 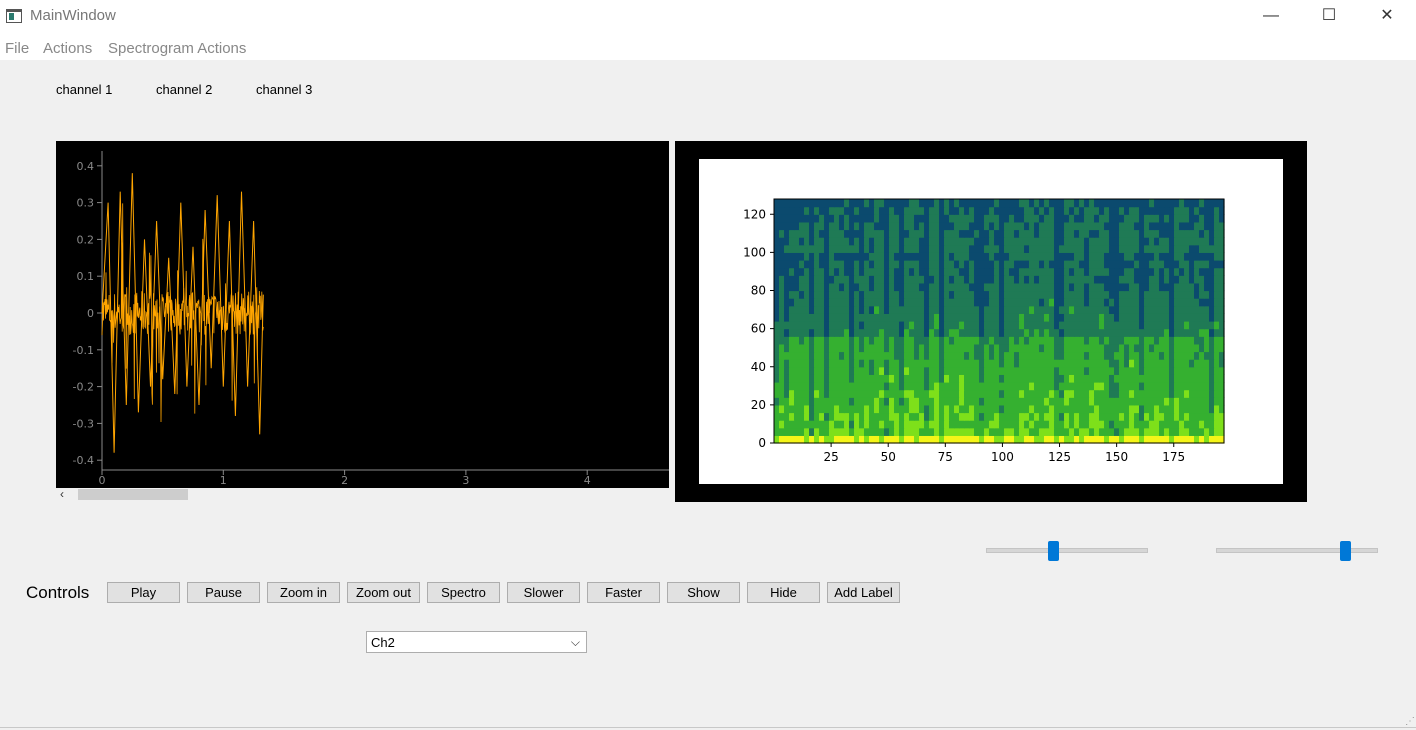 I want to click on scroll-left-arrow-icon: ‹, so click(x=62, y=494).